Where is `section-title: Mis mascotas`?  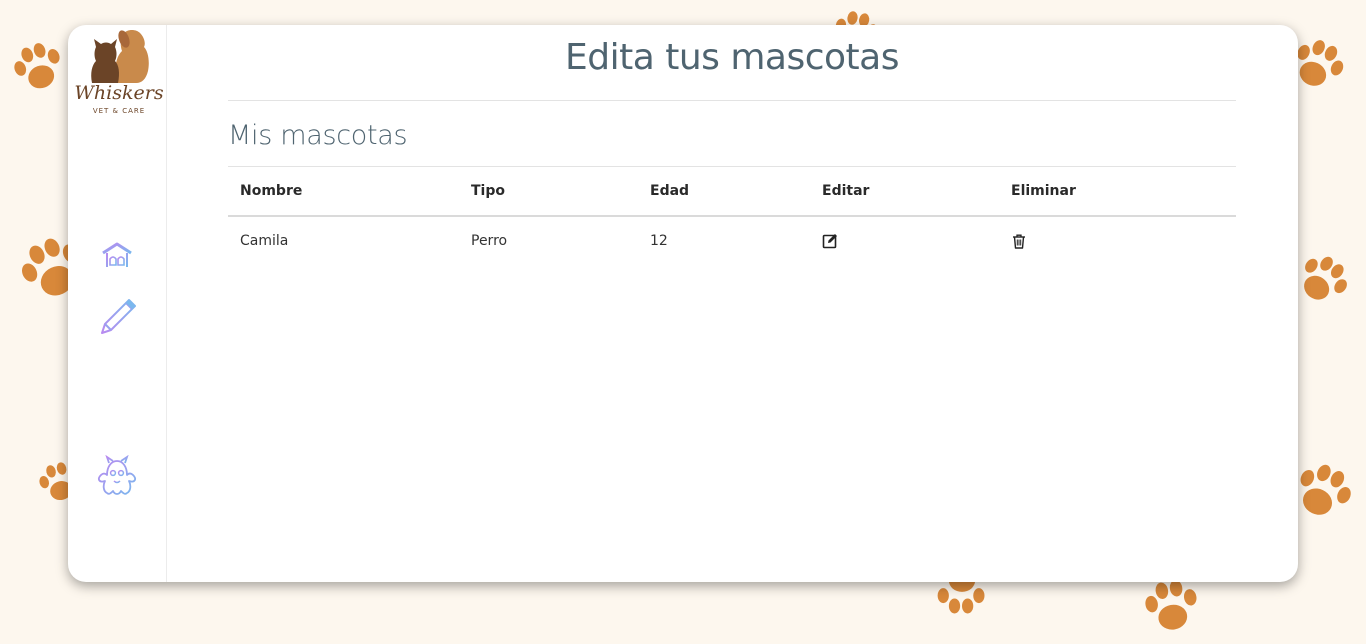
section-title: Mis mascotas is located at coordinates (318, 135).